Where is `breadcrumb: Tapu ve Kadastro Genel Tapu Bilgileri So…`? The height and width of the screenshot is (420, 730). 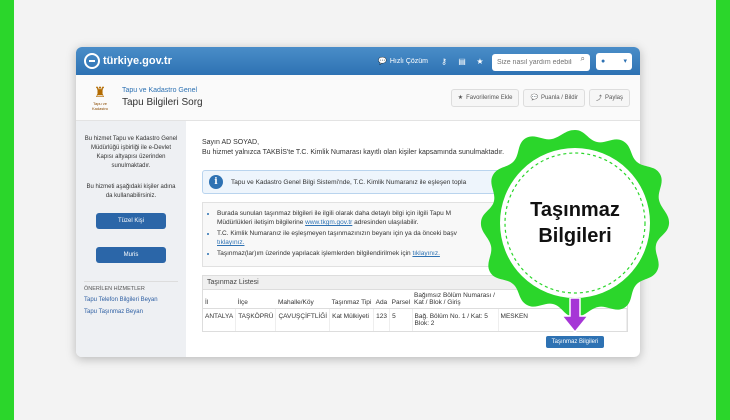
breadcrumb: Tapu ve Kadastro Genel Tapu Bilgileri So… is located at coordinates (162, 97).